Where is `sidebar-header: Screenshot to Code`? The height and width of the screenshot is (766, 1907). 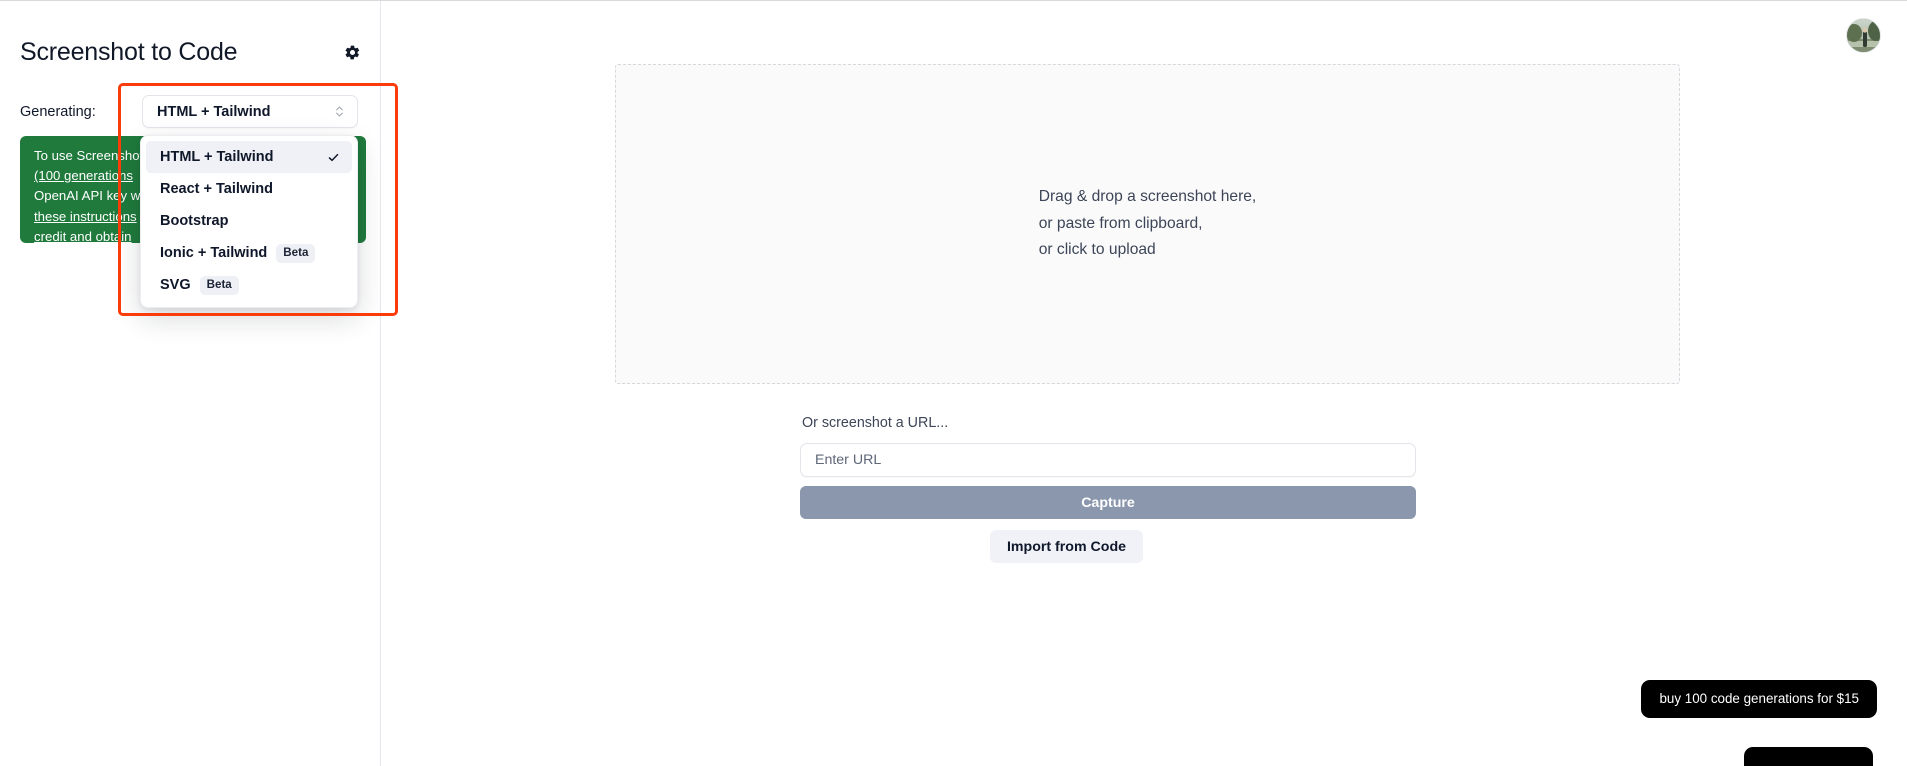
sidebar-header: Screenshot to Code is located at coordinates (192, 52).